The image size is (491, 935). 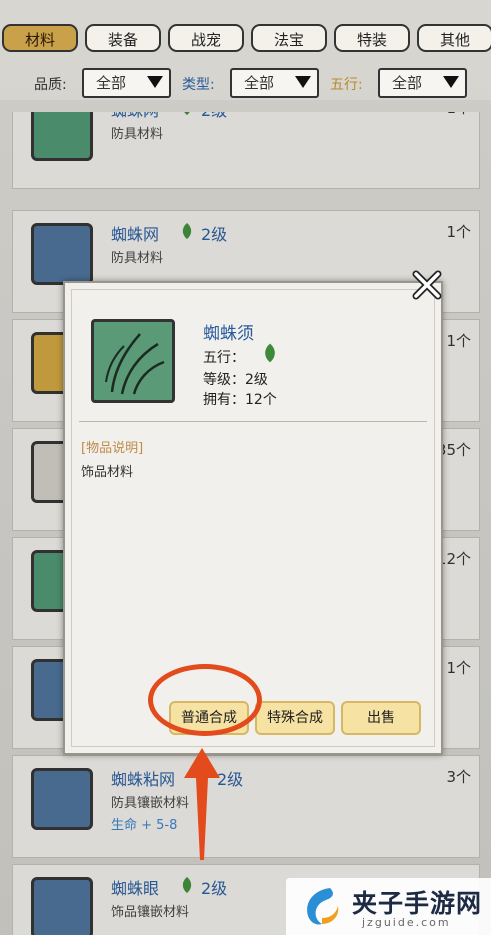 What do you see at coordinates (270, 353) in the screenshot?
I see `leaf-icon` at bounding box center [270, 353].